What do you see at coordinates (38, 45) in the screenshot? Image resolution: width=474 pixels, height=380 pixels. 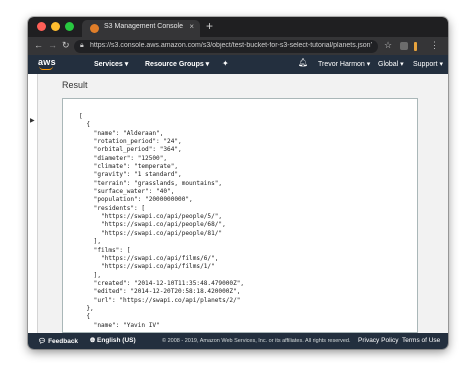 I see `back-arrow-icon: ←` at bounding box center [38, 45].